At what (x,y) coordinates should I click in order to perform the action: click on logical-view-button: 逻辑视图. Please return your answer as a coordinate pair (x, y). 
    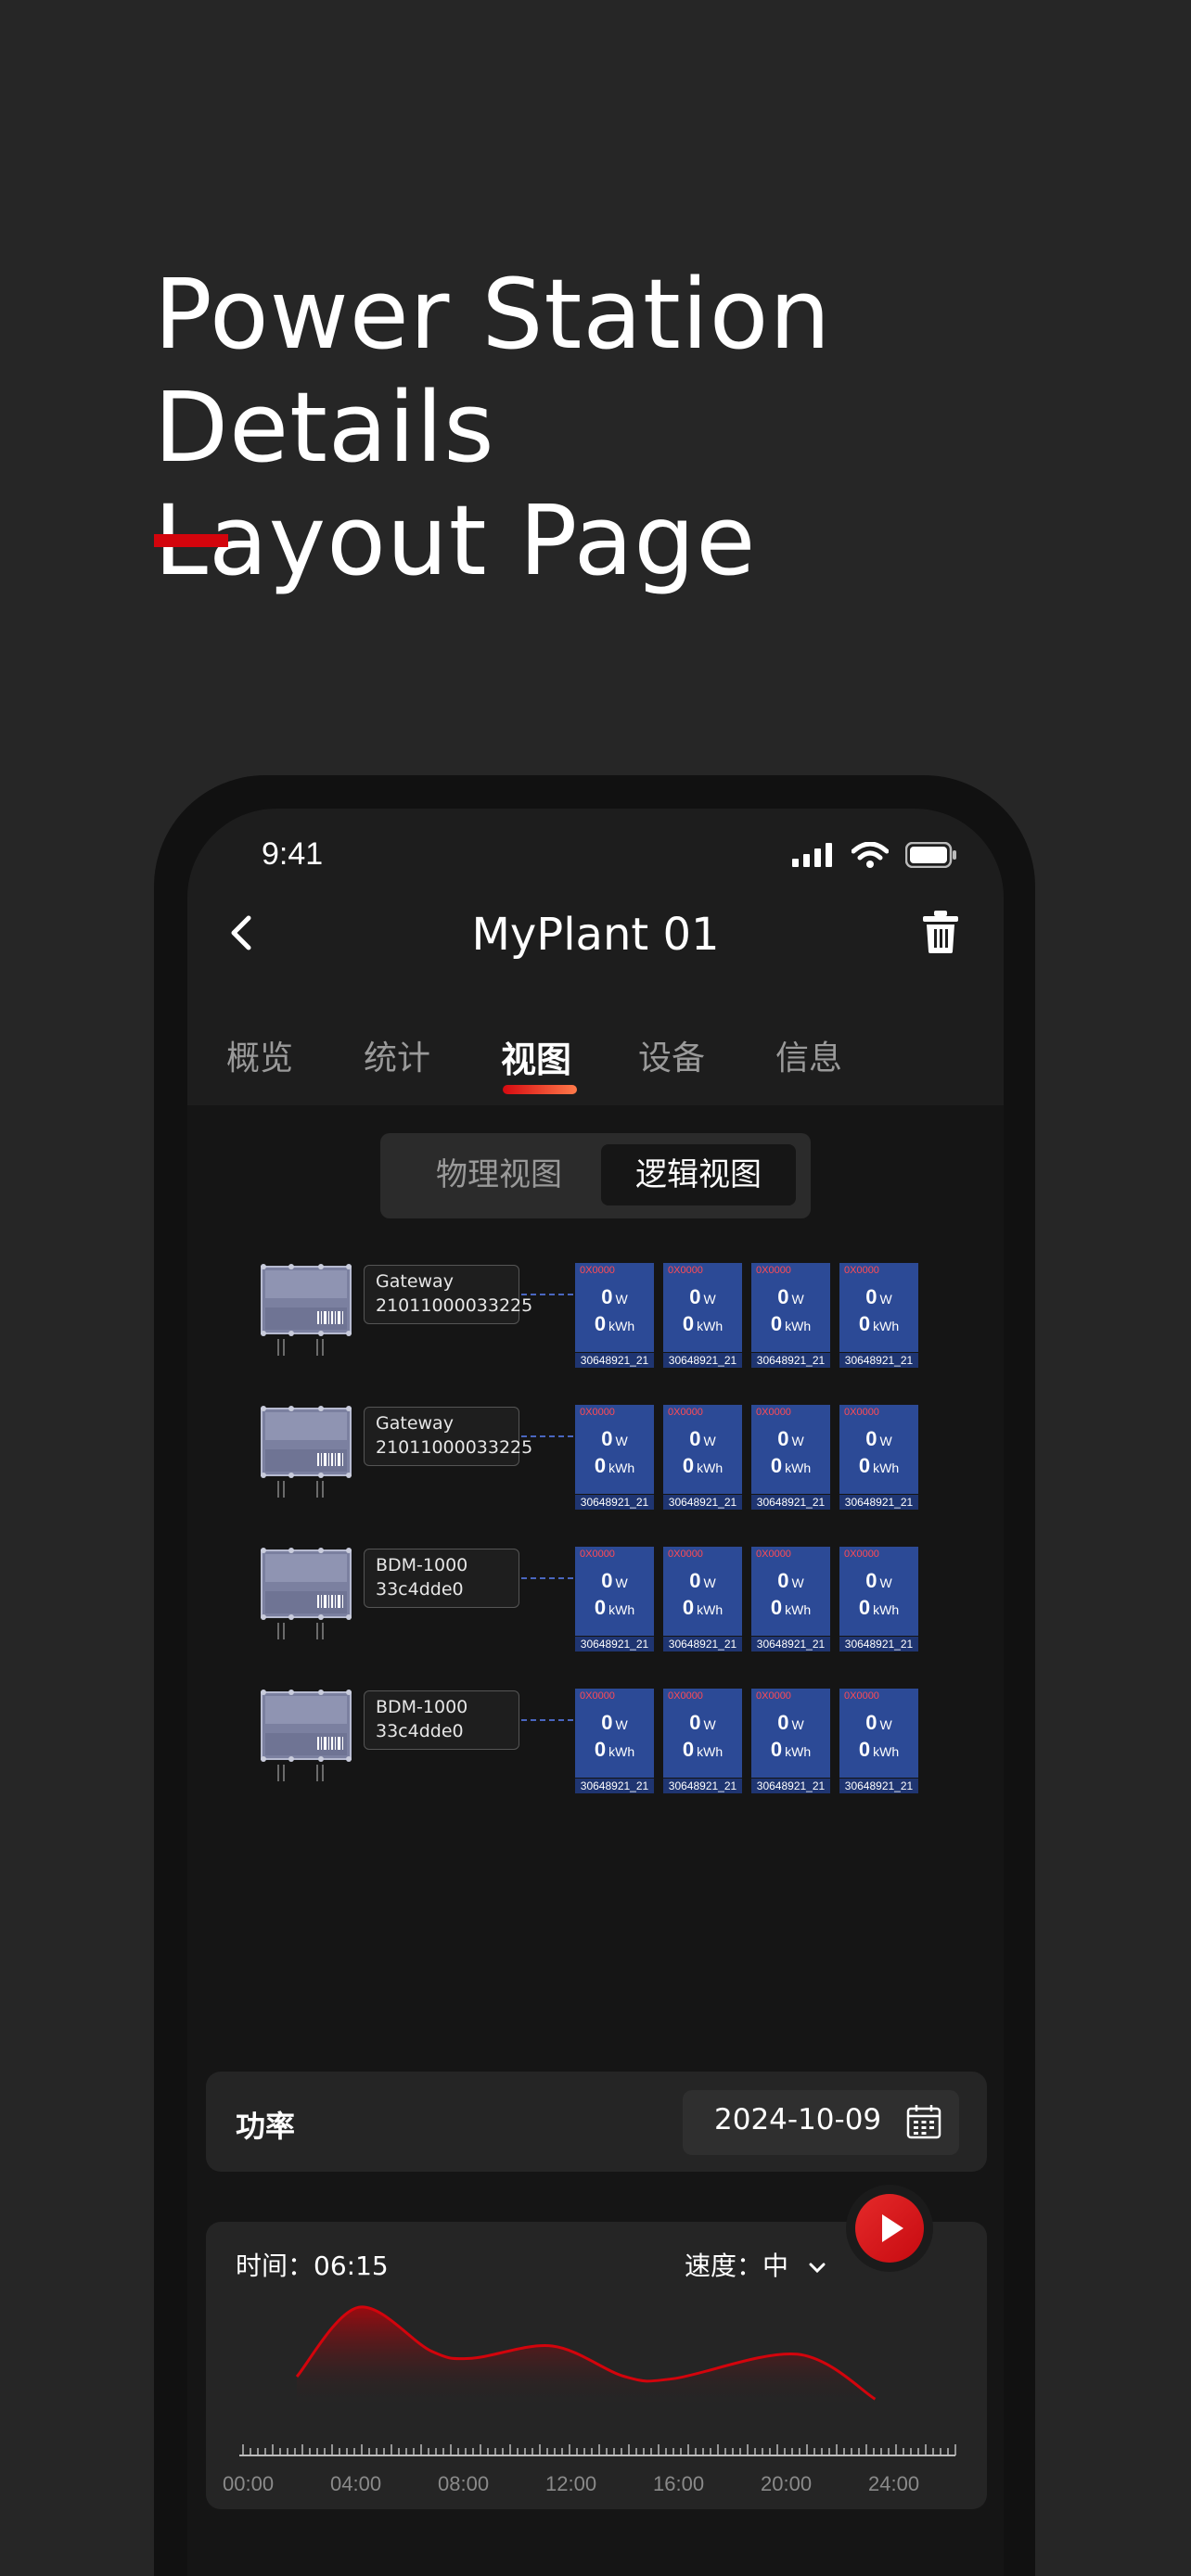
    Looking at the image, I should click on (699, 1174).